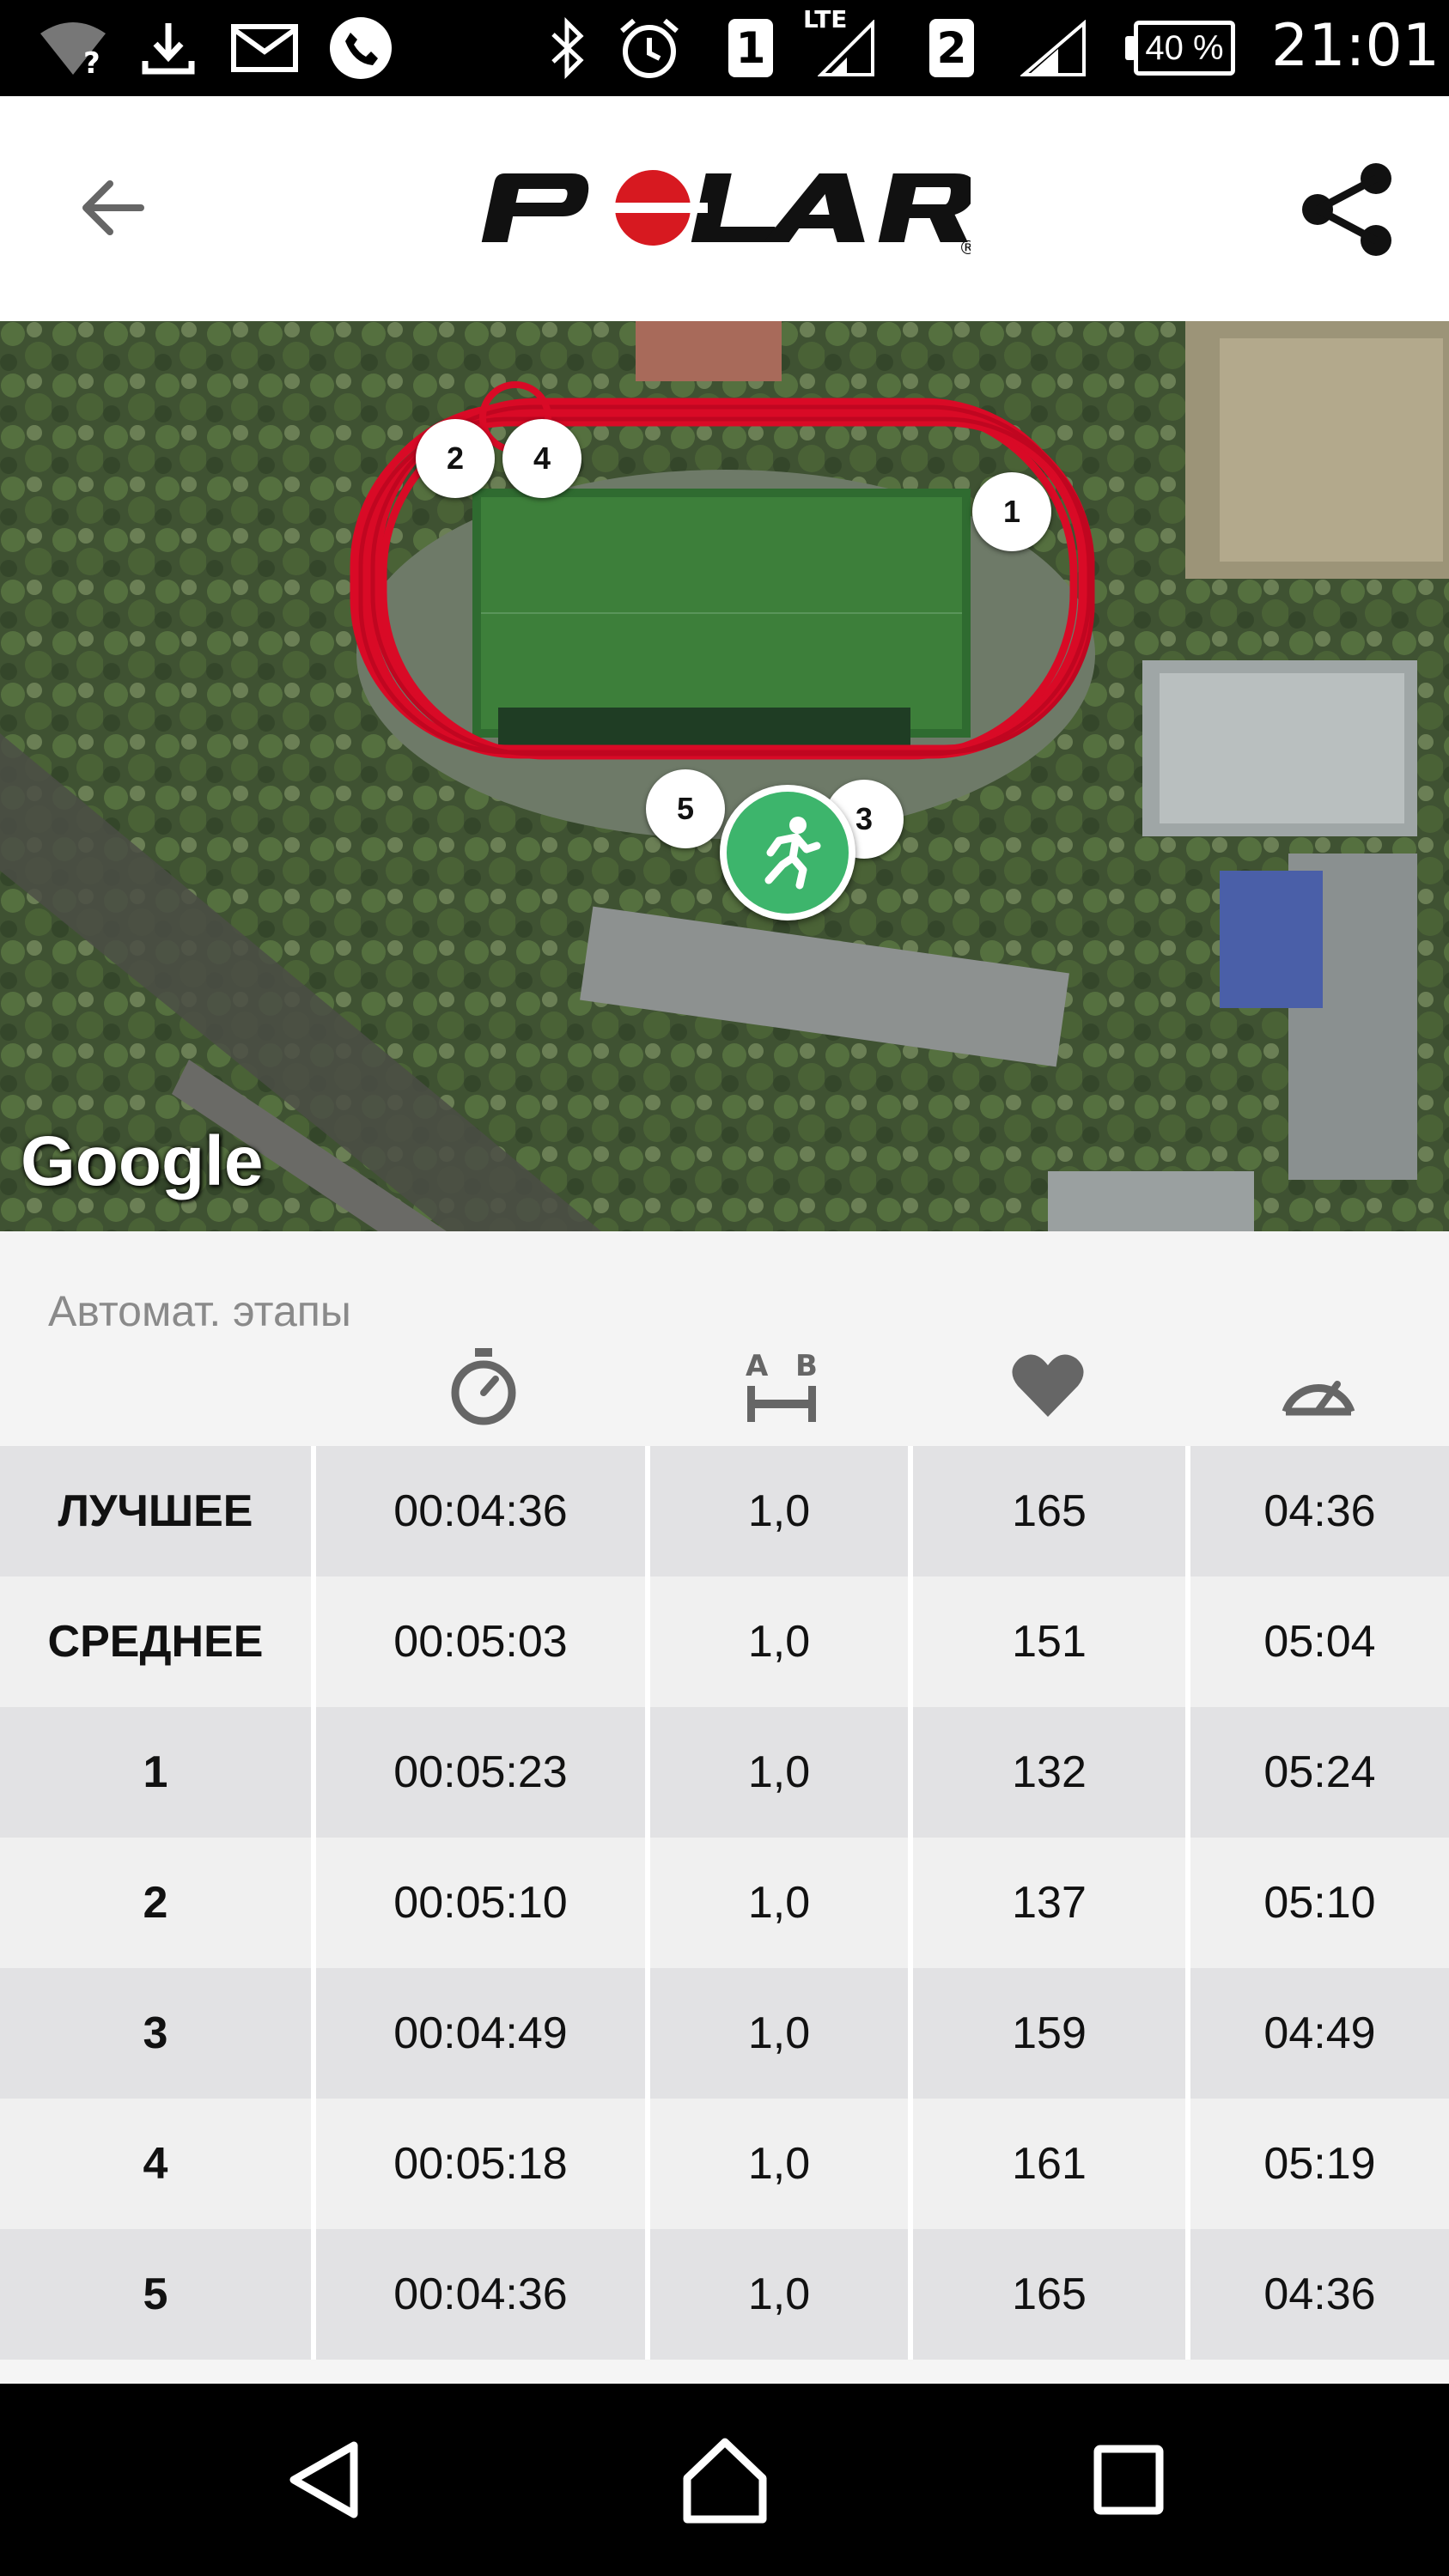  I want to click on lap-pace: 05:04, so click(1319, 1642).